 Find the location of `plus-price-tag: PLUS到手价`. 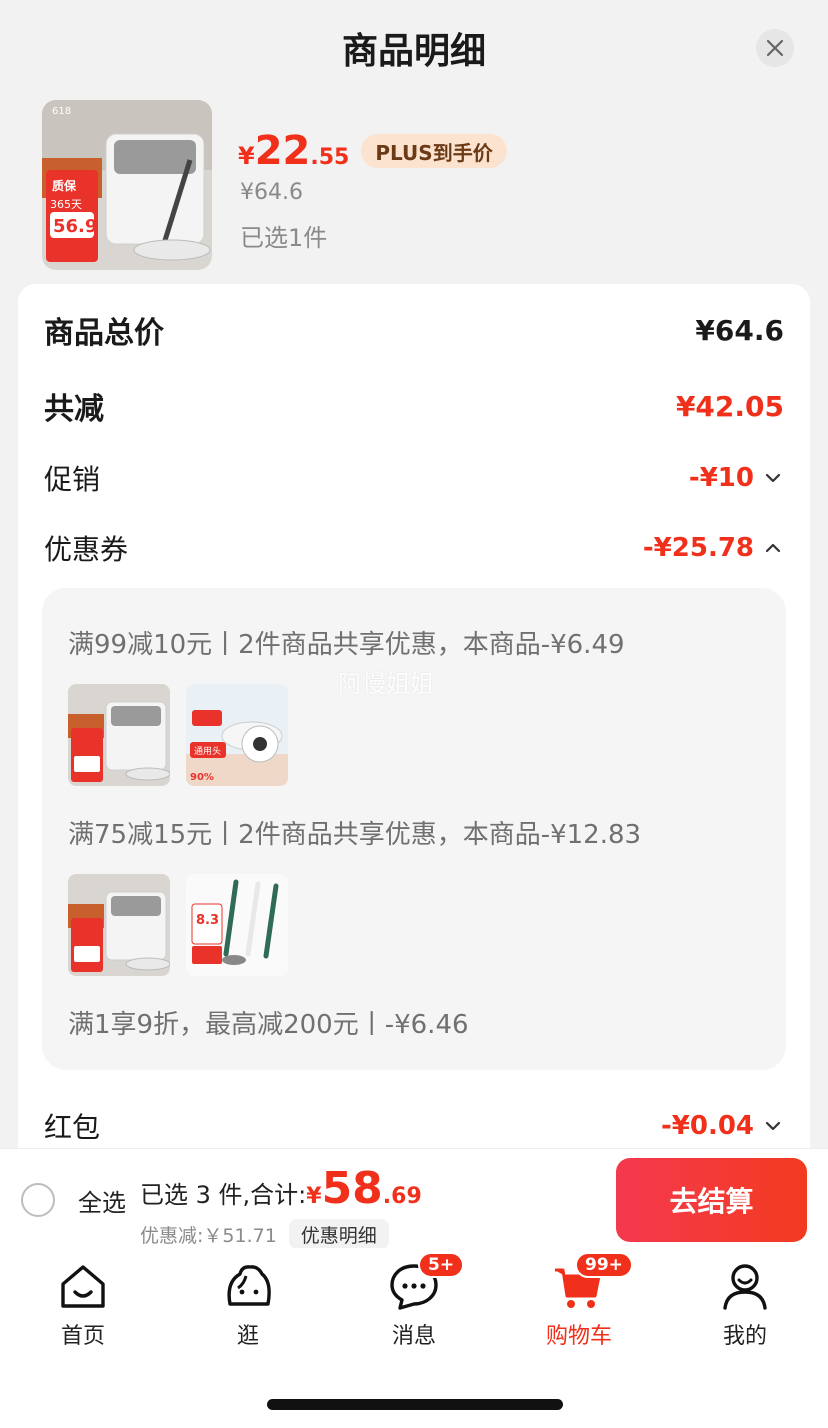

plus-price-tag: PLUS到手价 is located at coordinates (434, 151).